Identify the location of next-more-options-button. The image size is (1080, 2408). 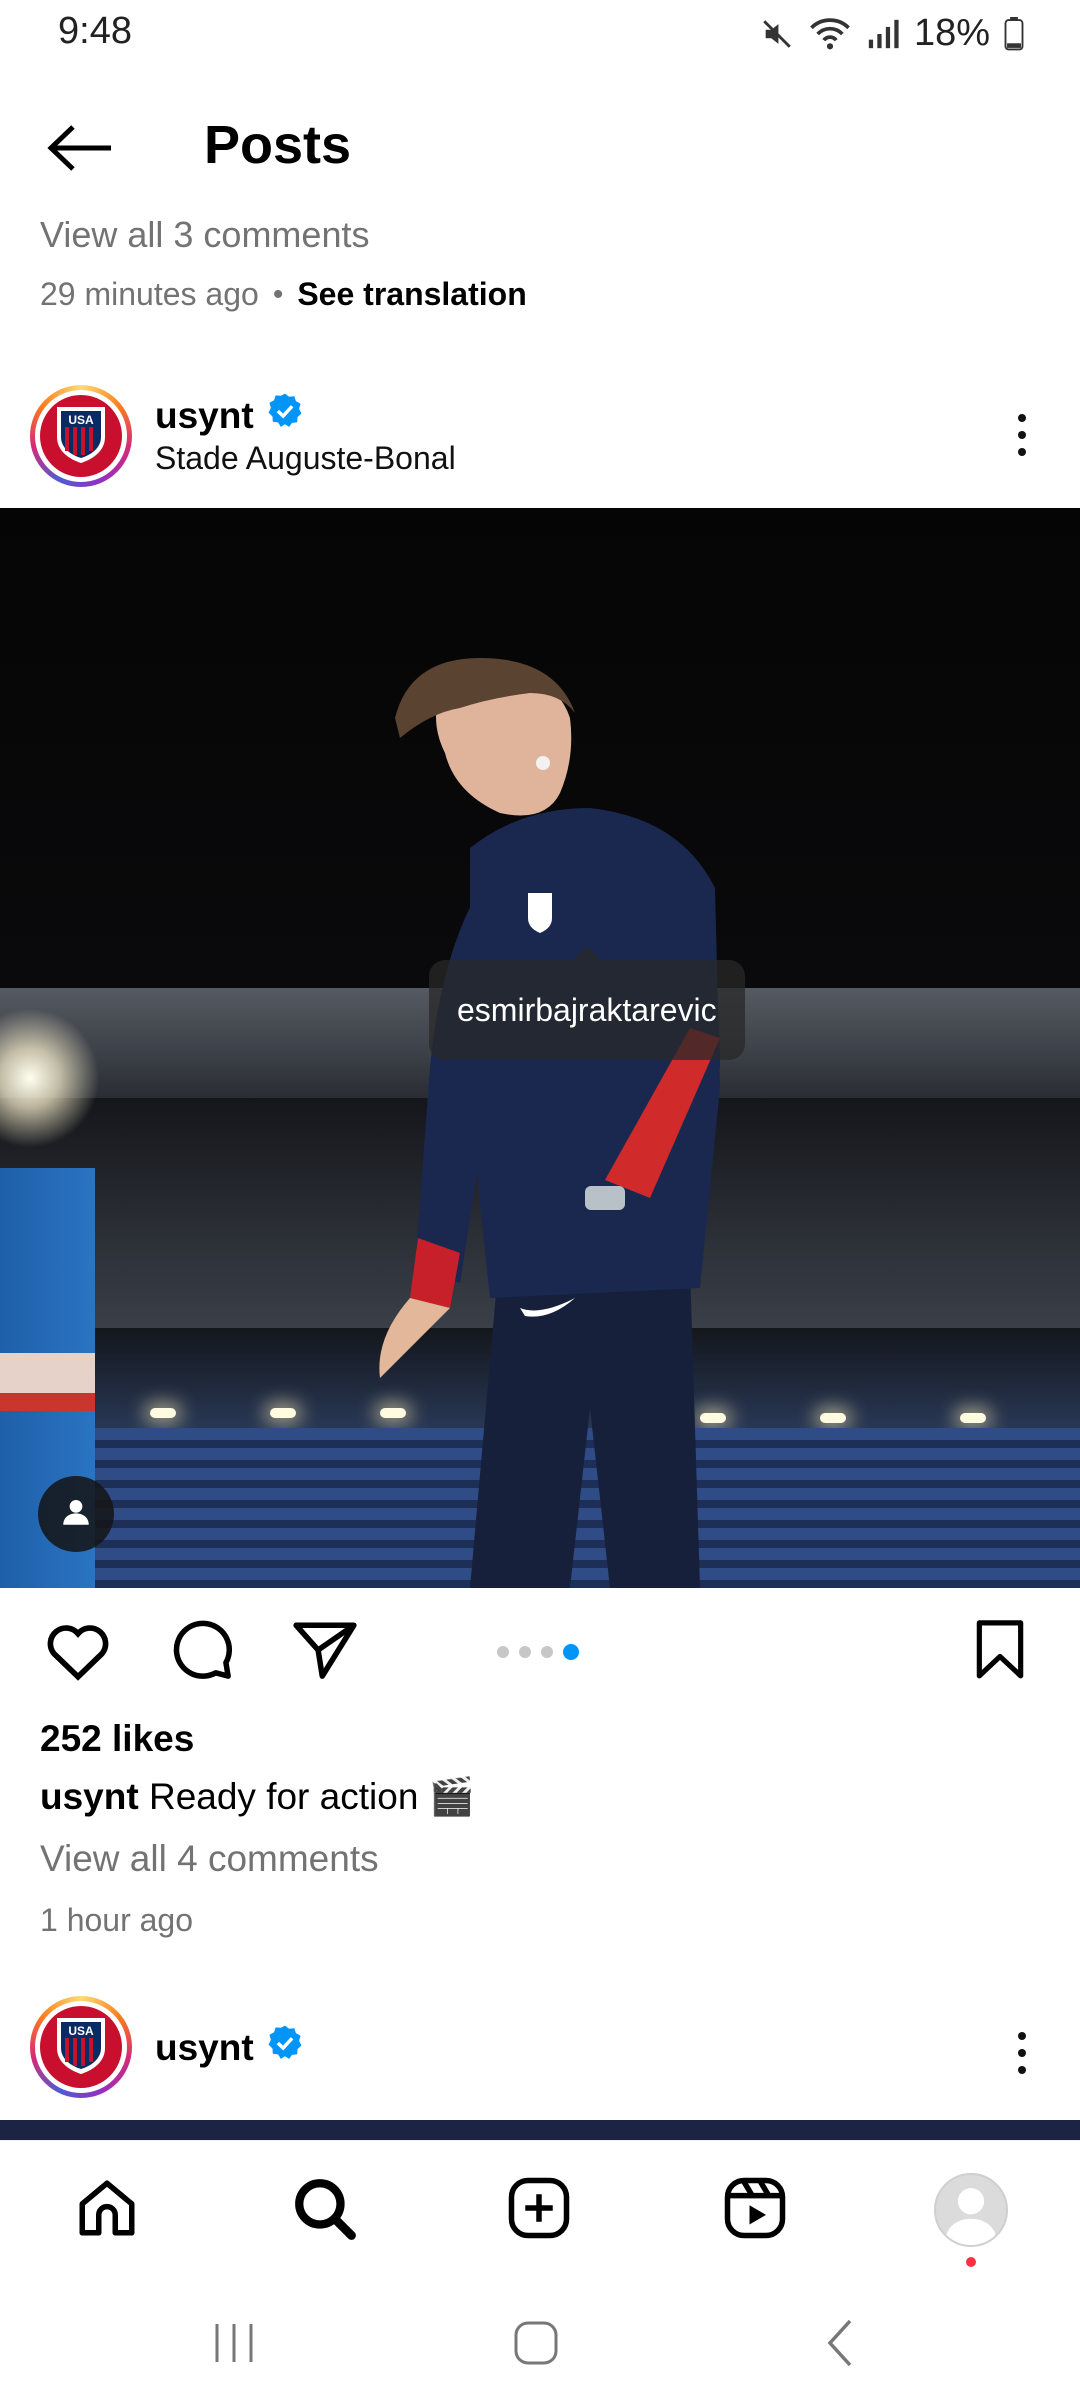
(1022, 2053).